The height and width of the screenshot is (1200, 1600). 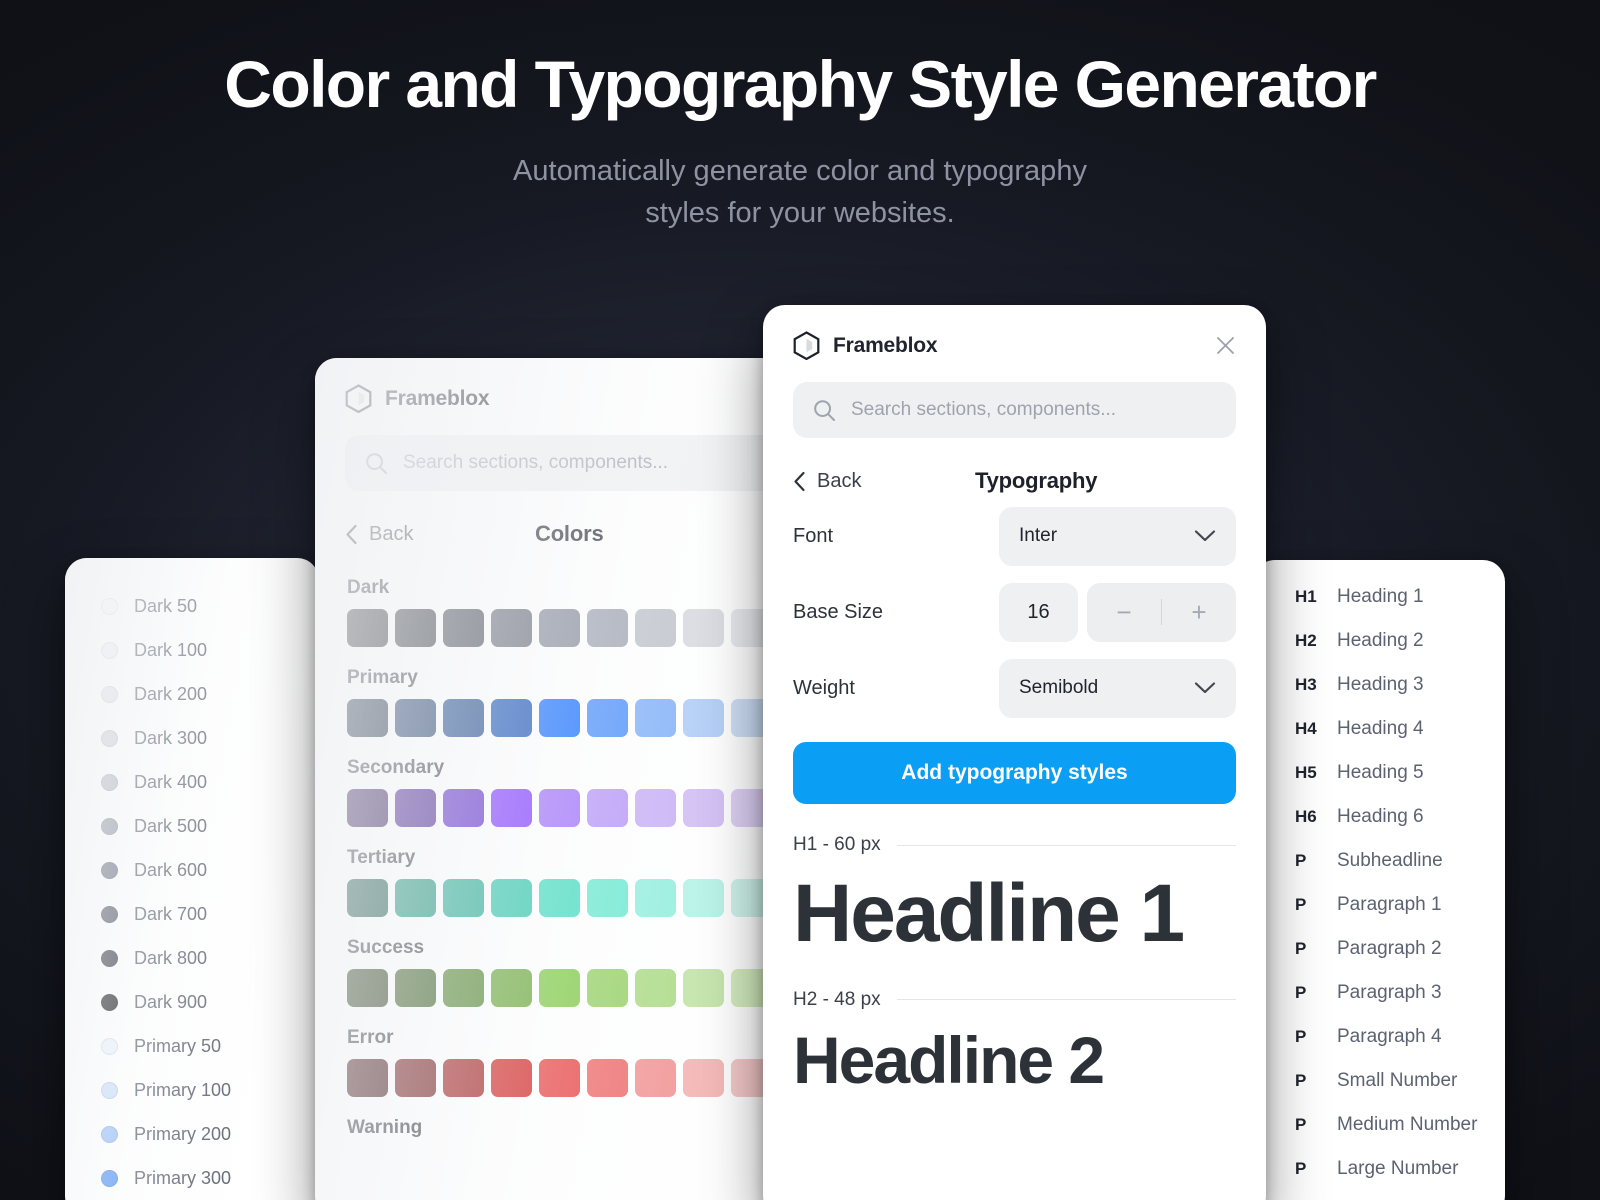 I want to click on list-item: Primary 200, so click(x=192, y=1134).